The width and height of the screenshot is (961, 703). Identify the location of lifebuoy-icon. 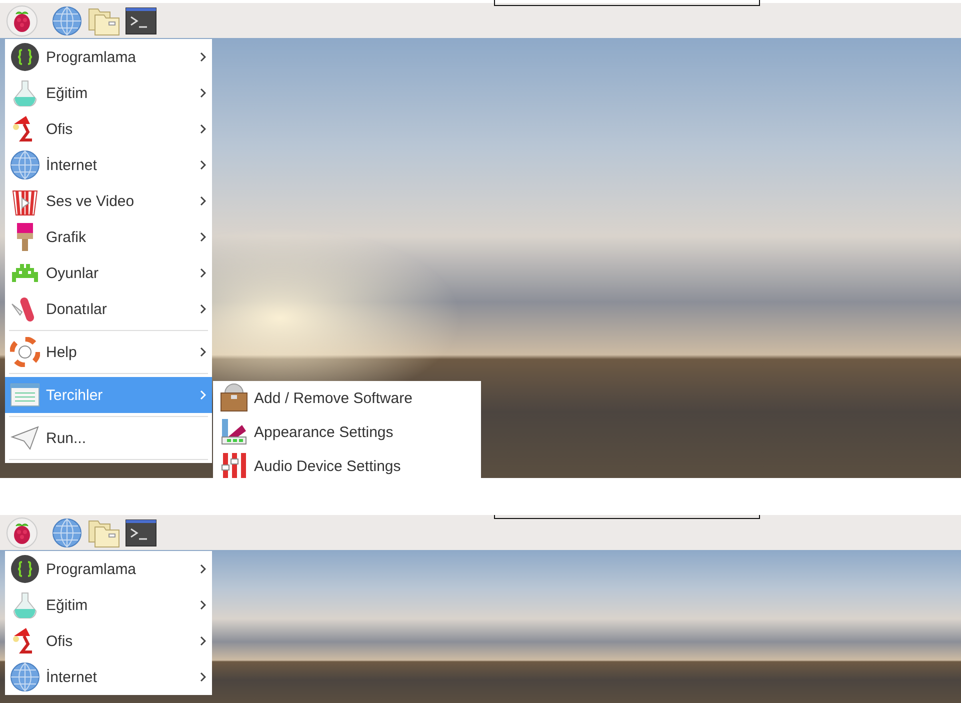
(25, 352).